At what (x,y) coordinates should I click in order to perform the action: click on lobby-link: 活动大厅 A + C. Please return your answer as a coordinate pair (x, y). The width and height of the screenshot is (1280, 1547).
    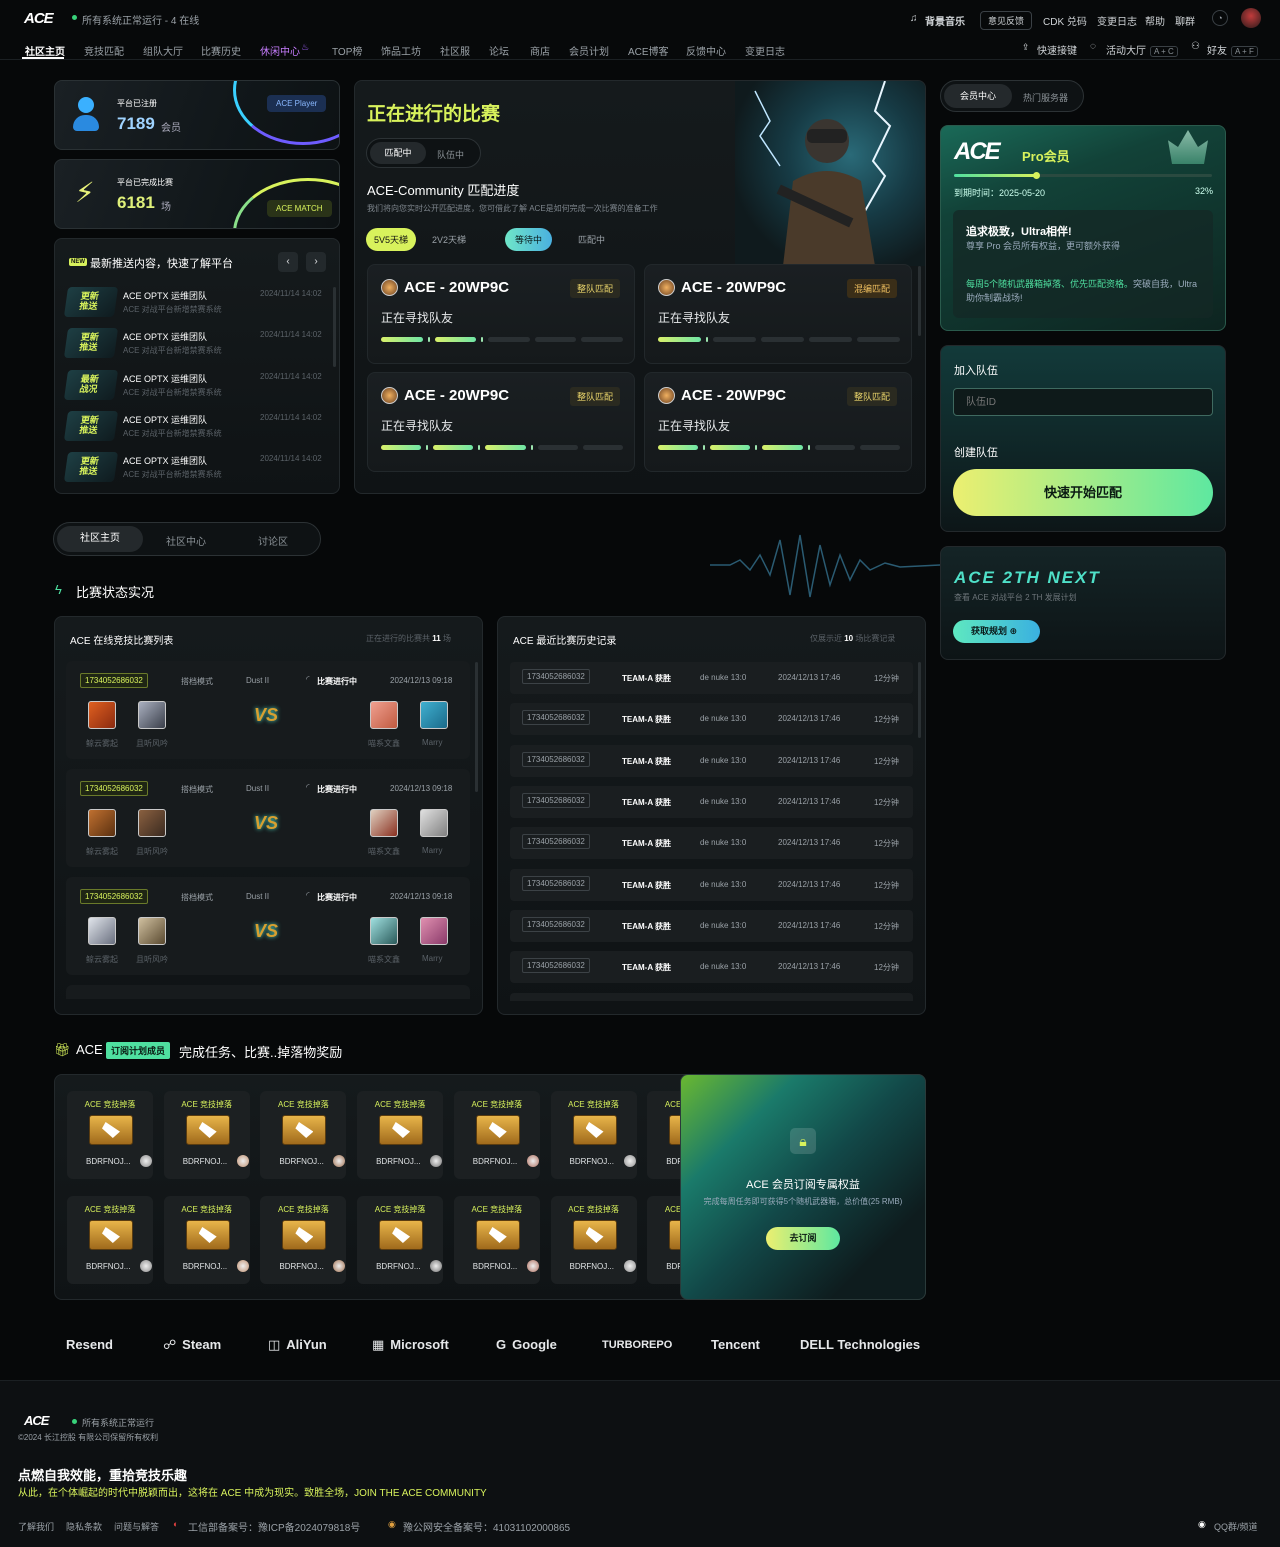
    Looking at the image, I should click on (1142, 49).